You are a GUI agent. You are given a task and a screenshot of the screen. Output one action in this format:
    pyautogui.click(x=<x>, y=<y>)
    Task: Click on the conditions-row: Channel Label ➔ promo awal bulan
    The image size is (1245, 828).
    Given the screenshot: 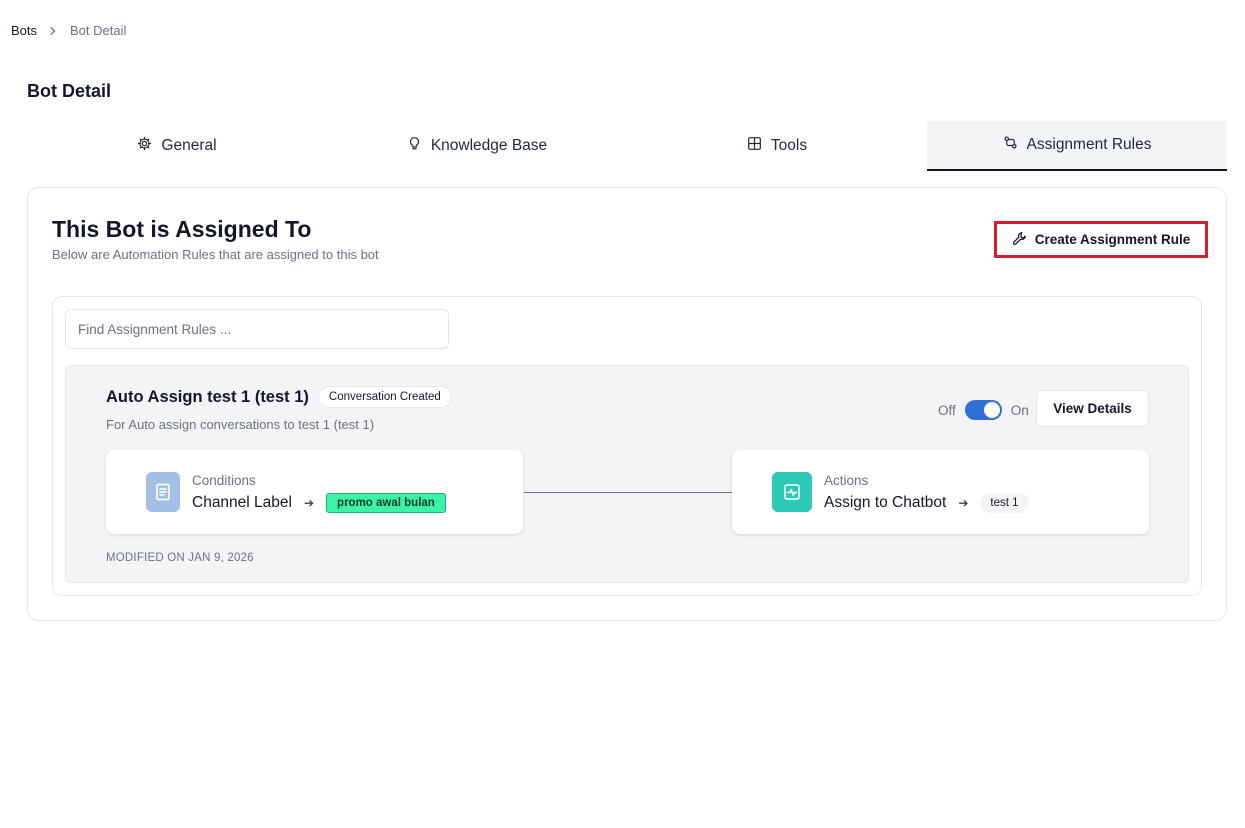 What is the action you would take?
    pyautogui.click(x=319, y=503)
    